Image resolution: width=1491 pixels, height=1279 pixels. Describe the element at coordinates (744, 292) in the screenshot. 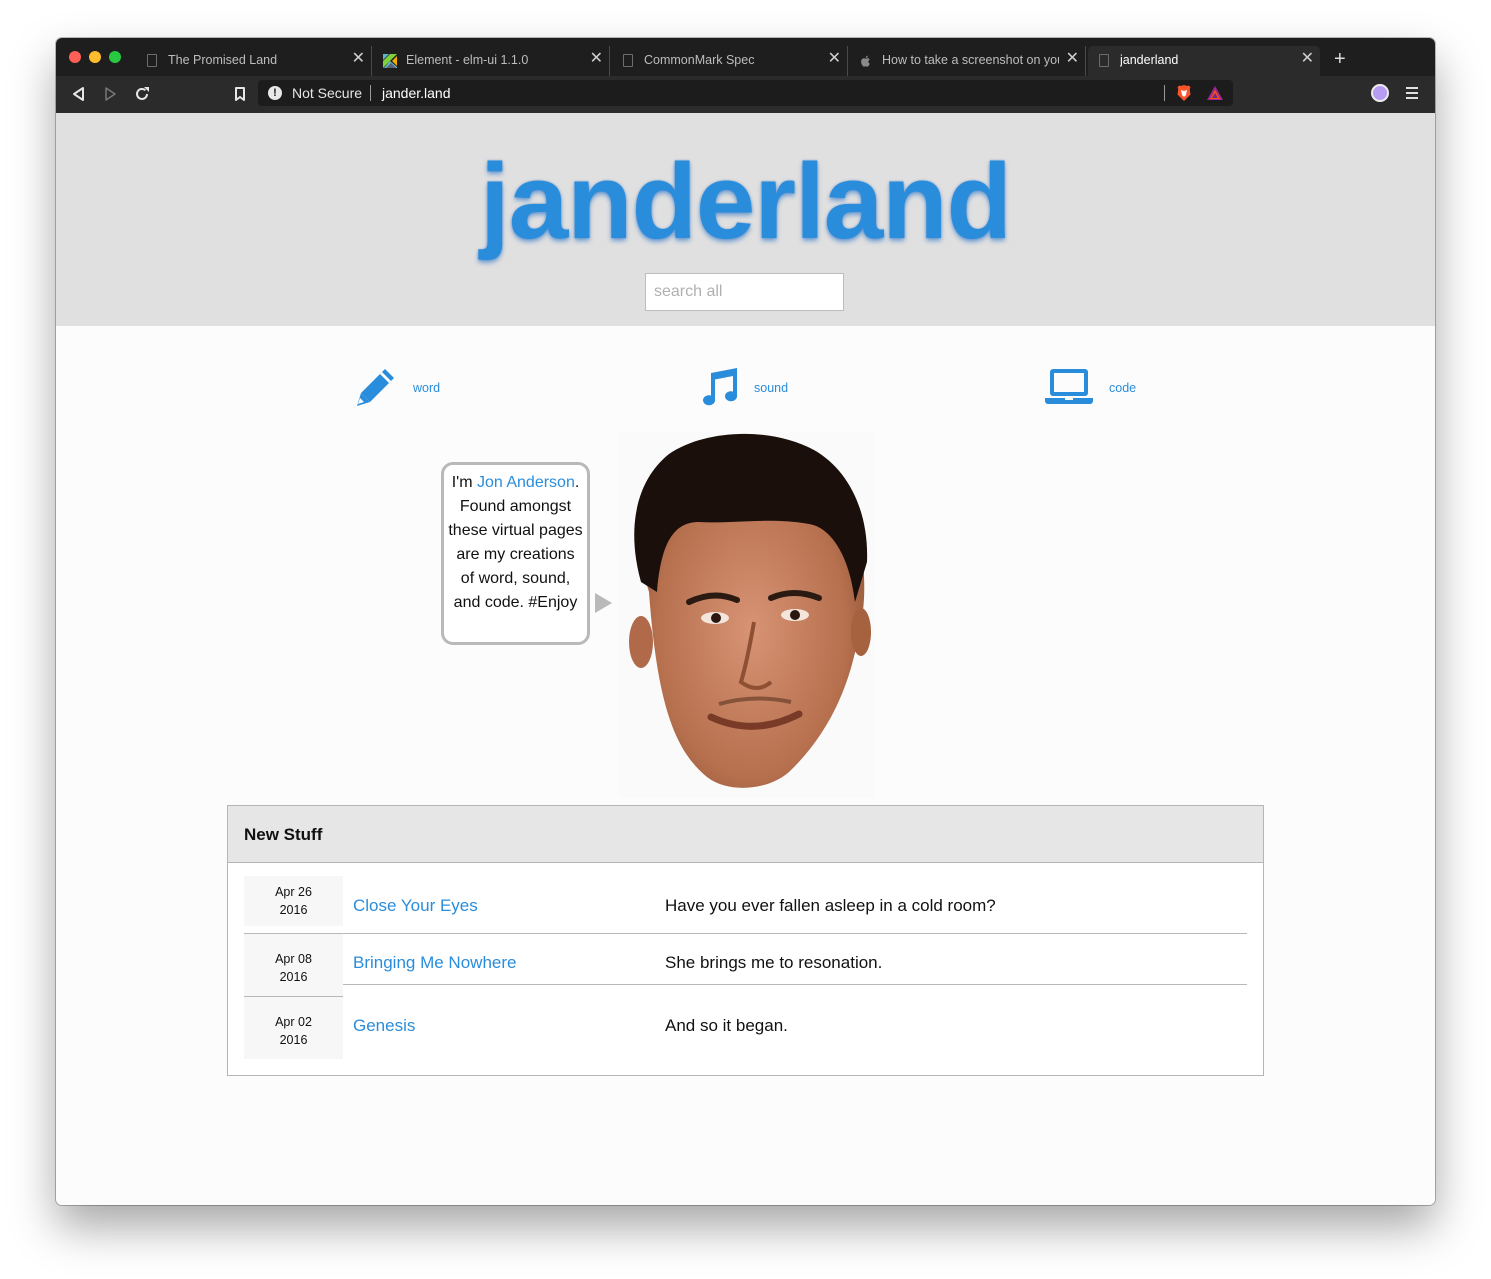

I see `search-input` at that location.